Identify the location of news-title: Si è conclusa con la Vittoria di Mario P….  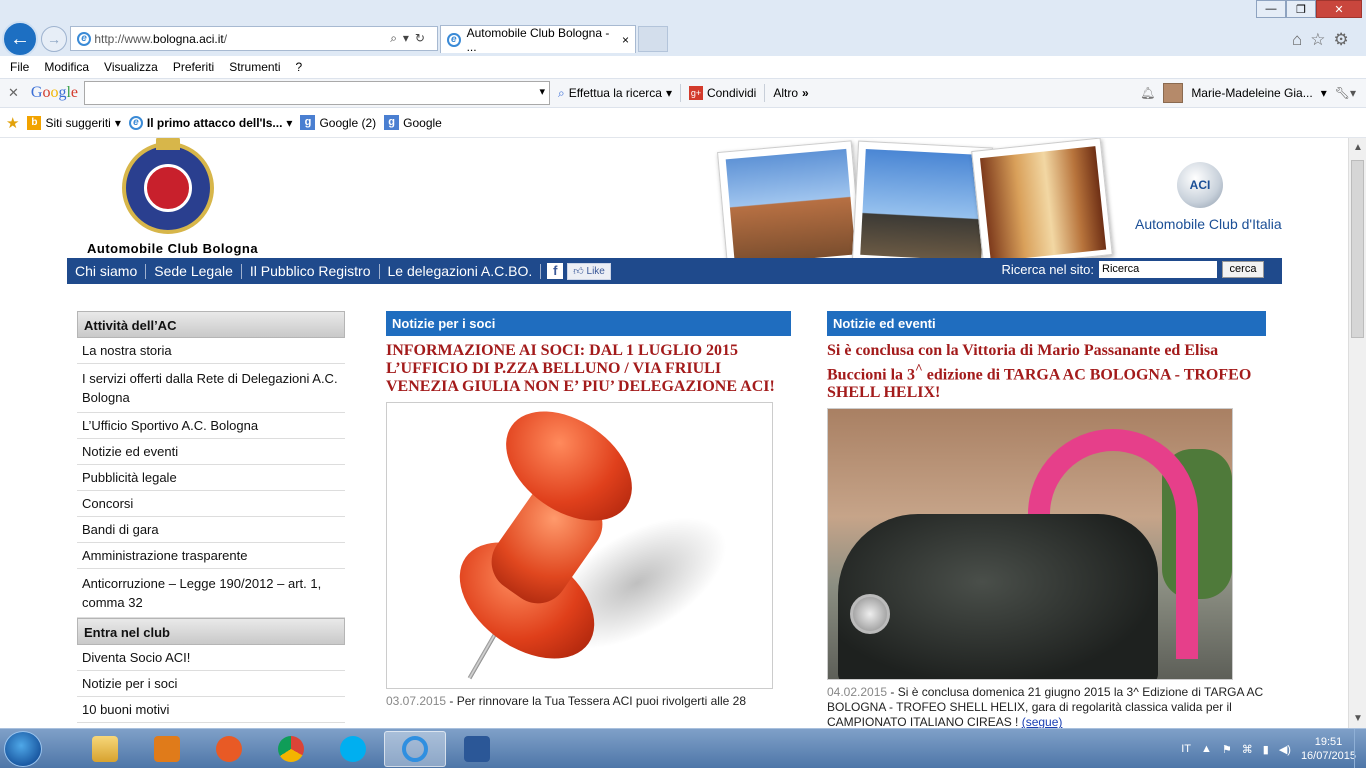
(1046, 372).